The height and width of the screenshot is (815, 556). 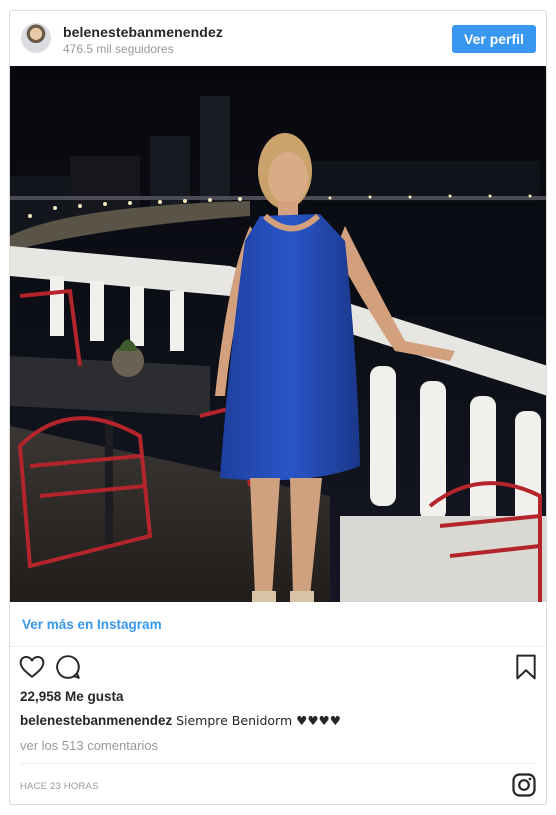 What do you see at coordinates (96, 720) in the screenshot?
I see `caption-username: belenestebanmenendez` at bounding box center [96, 720].